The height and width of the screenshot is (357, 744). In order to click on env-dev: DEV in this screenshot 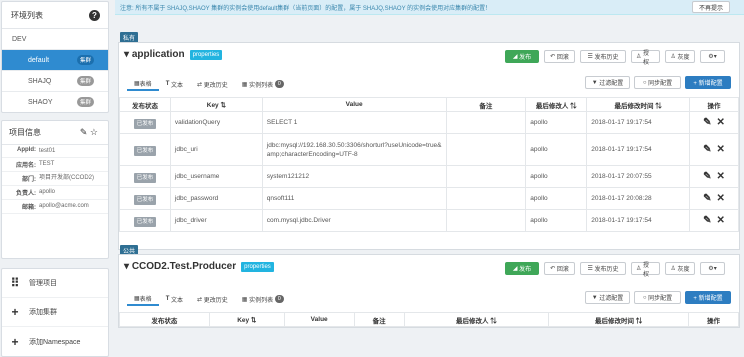, I will do `click(55, 39)`.